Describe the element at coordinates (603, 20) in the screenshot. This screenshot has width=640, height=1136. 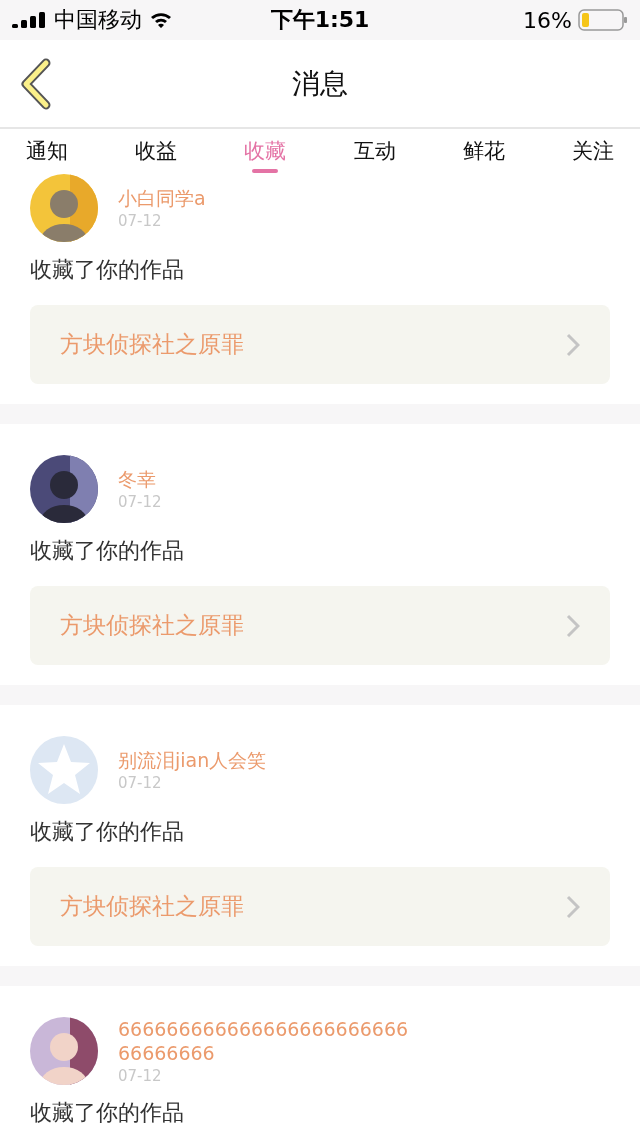
I see `battery-icon` at that location.